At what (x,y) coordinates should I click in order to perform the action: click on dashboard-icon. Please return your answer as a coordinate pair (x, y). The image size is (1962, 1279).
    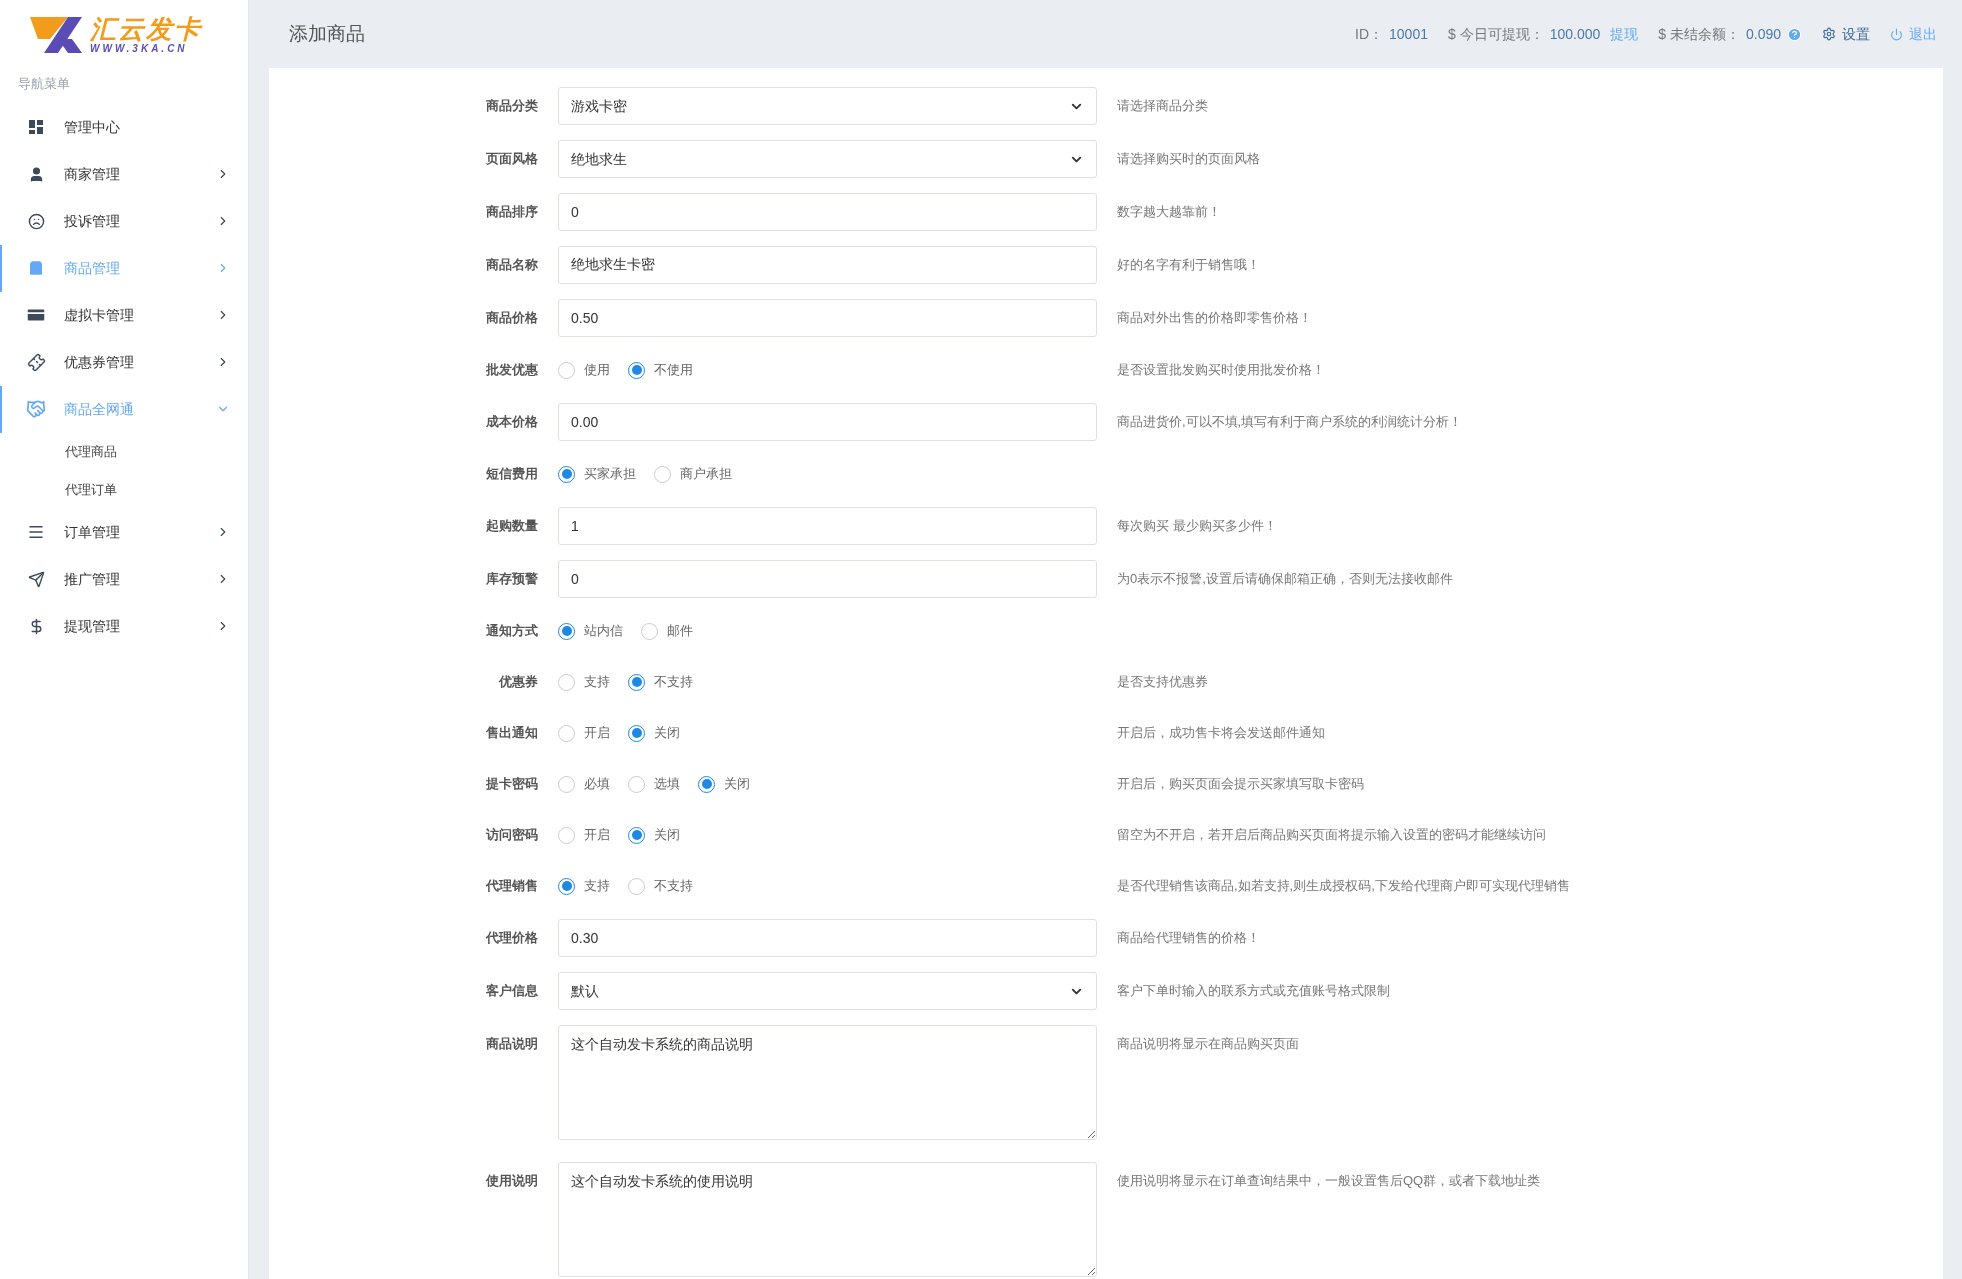
    Looking at the image, I should click on (36, 127).